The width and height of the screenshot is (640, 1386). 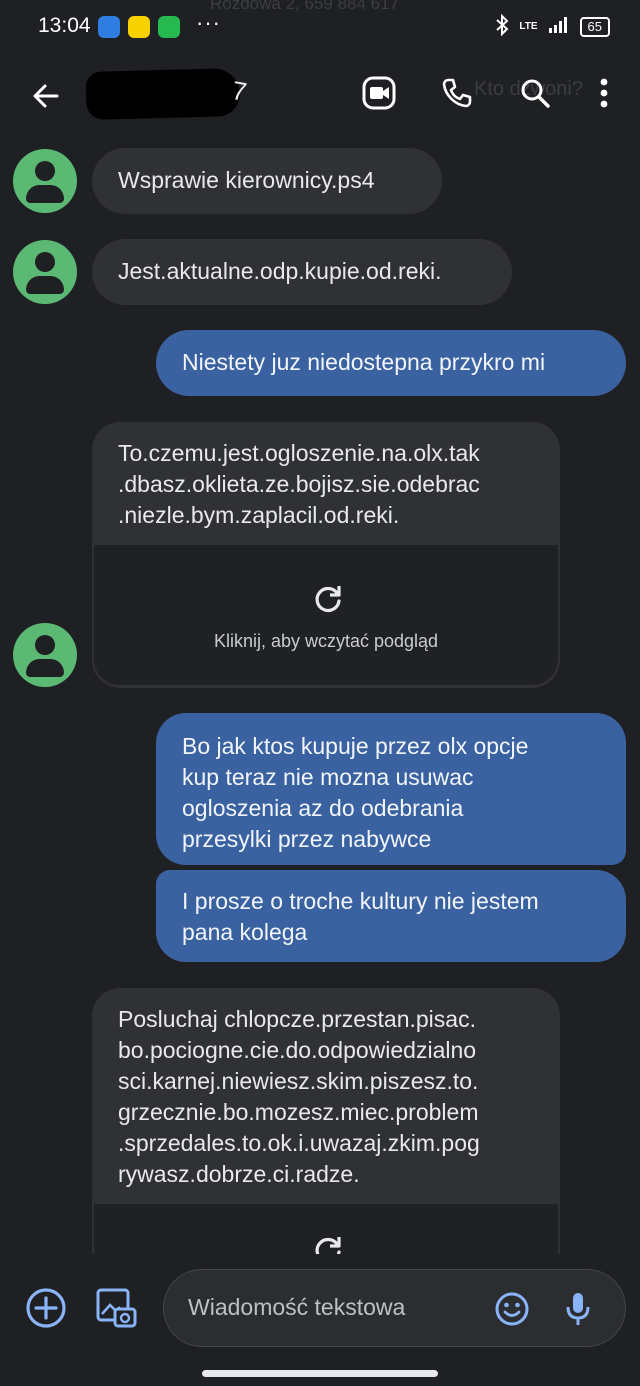 I want to click on emoji-icon, so click(x=512, y=1309).